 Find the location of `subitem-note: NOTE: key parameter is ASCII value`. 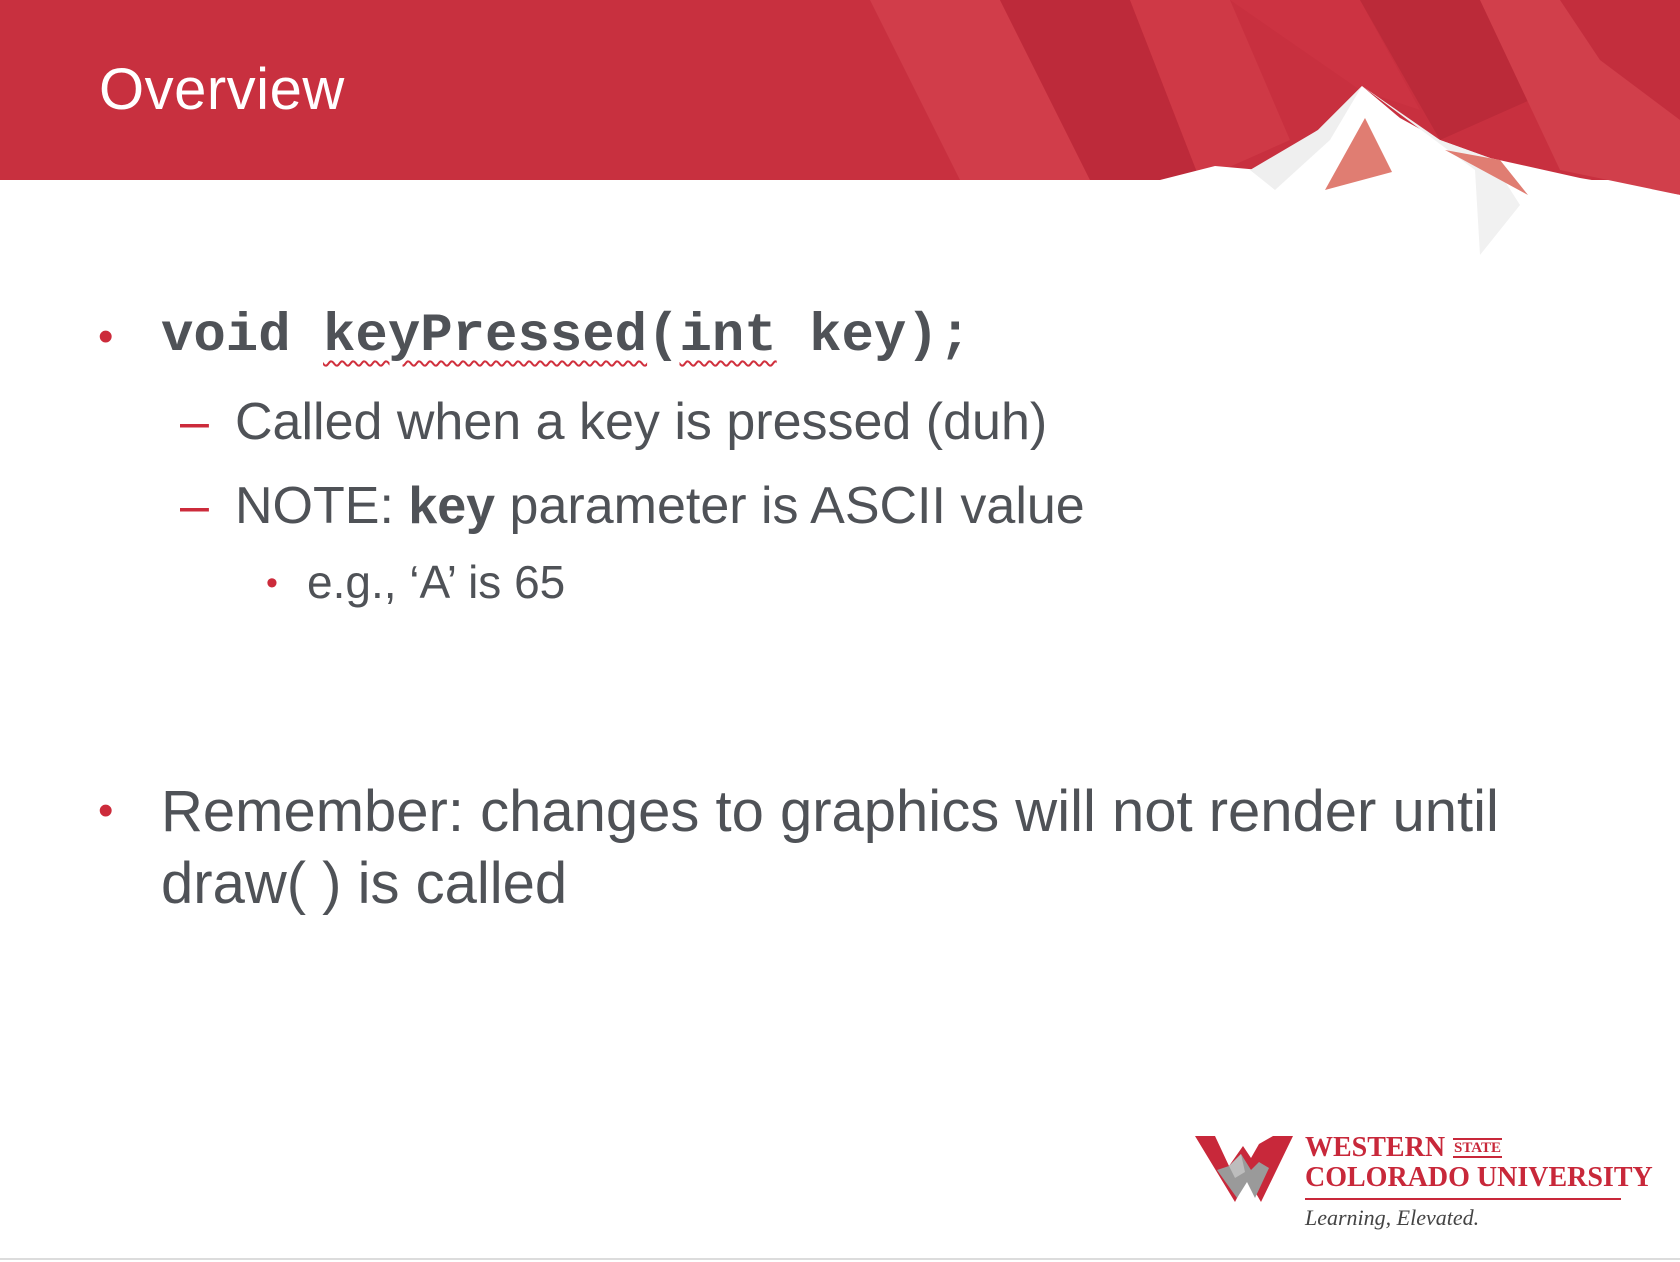

subitem-note: NOTE: key parameter is ASCII value is located at coordinates (660, 506).